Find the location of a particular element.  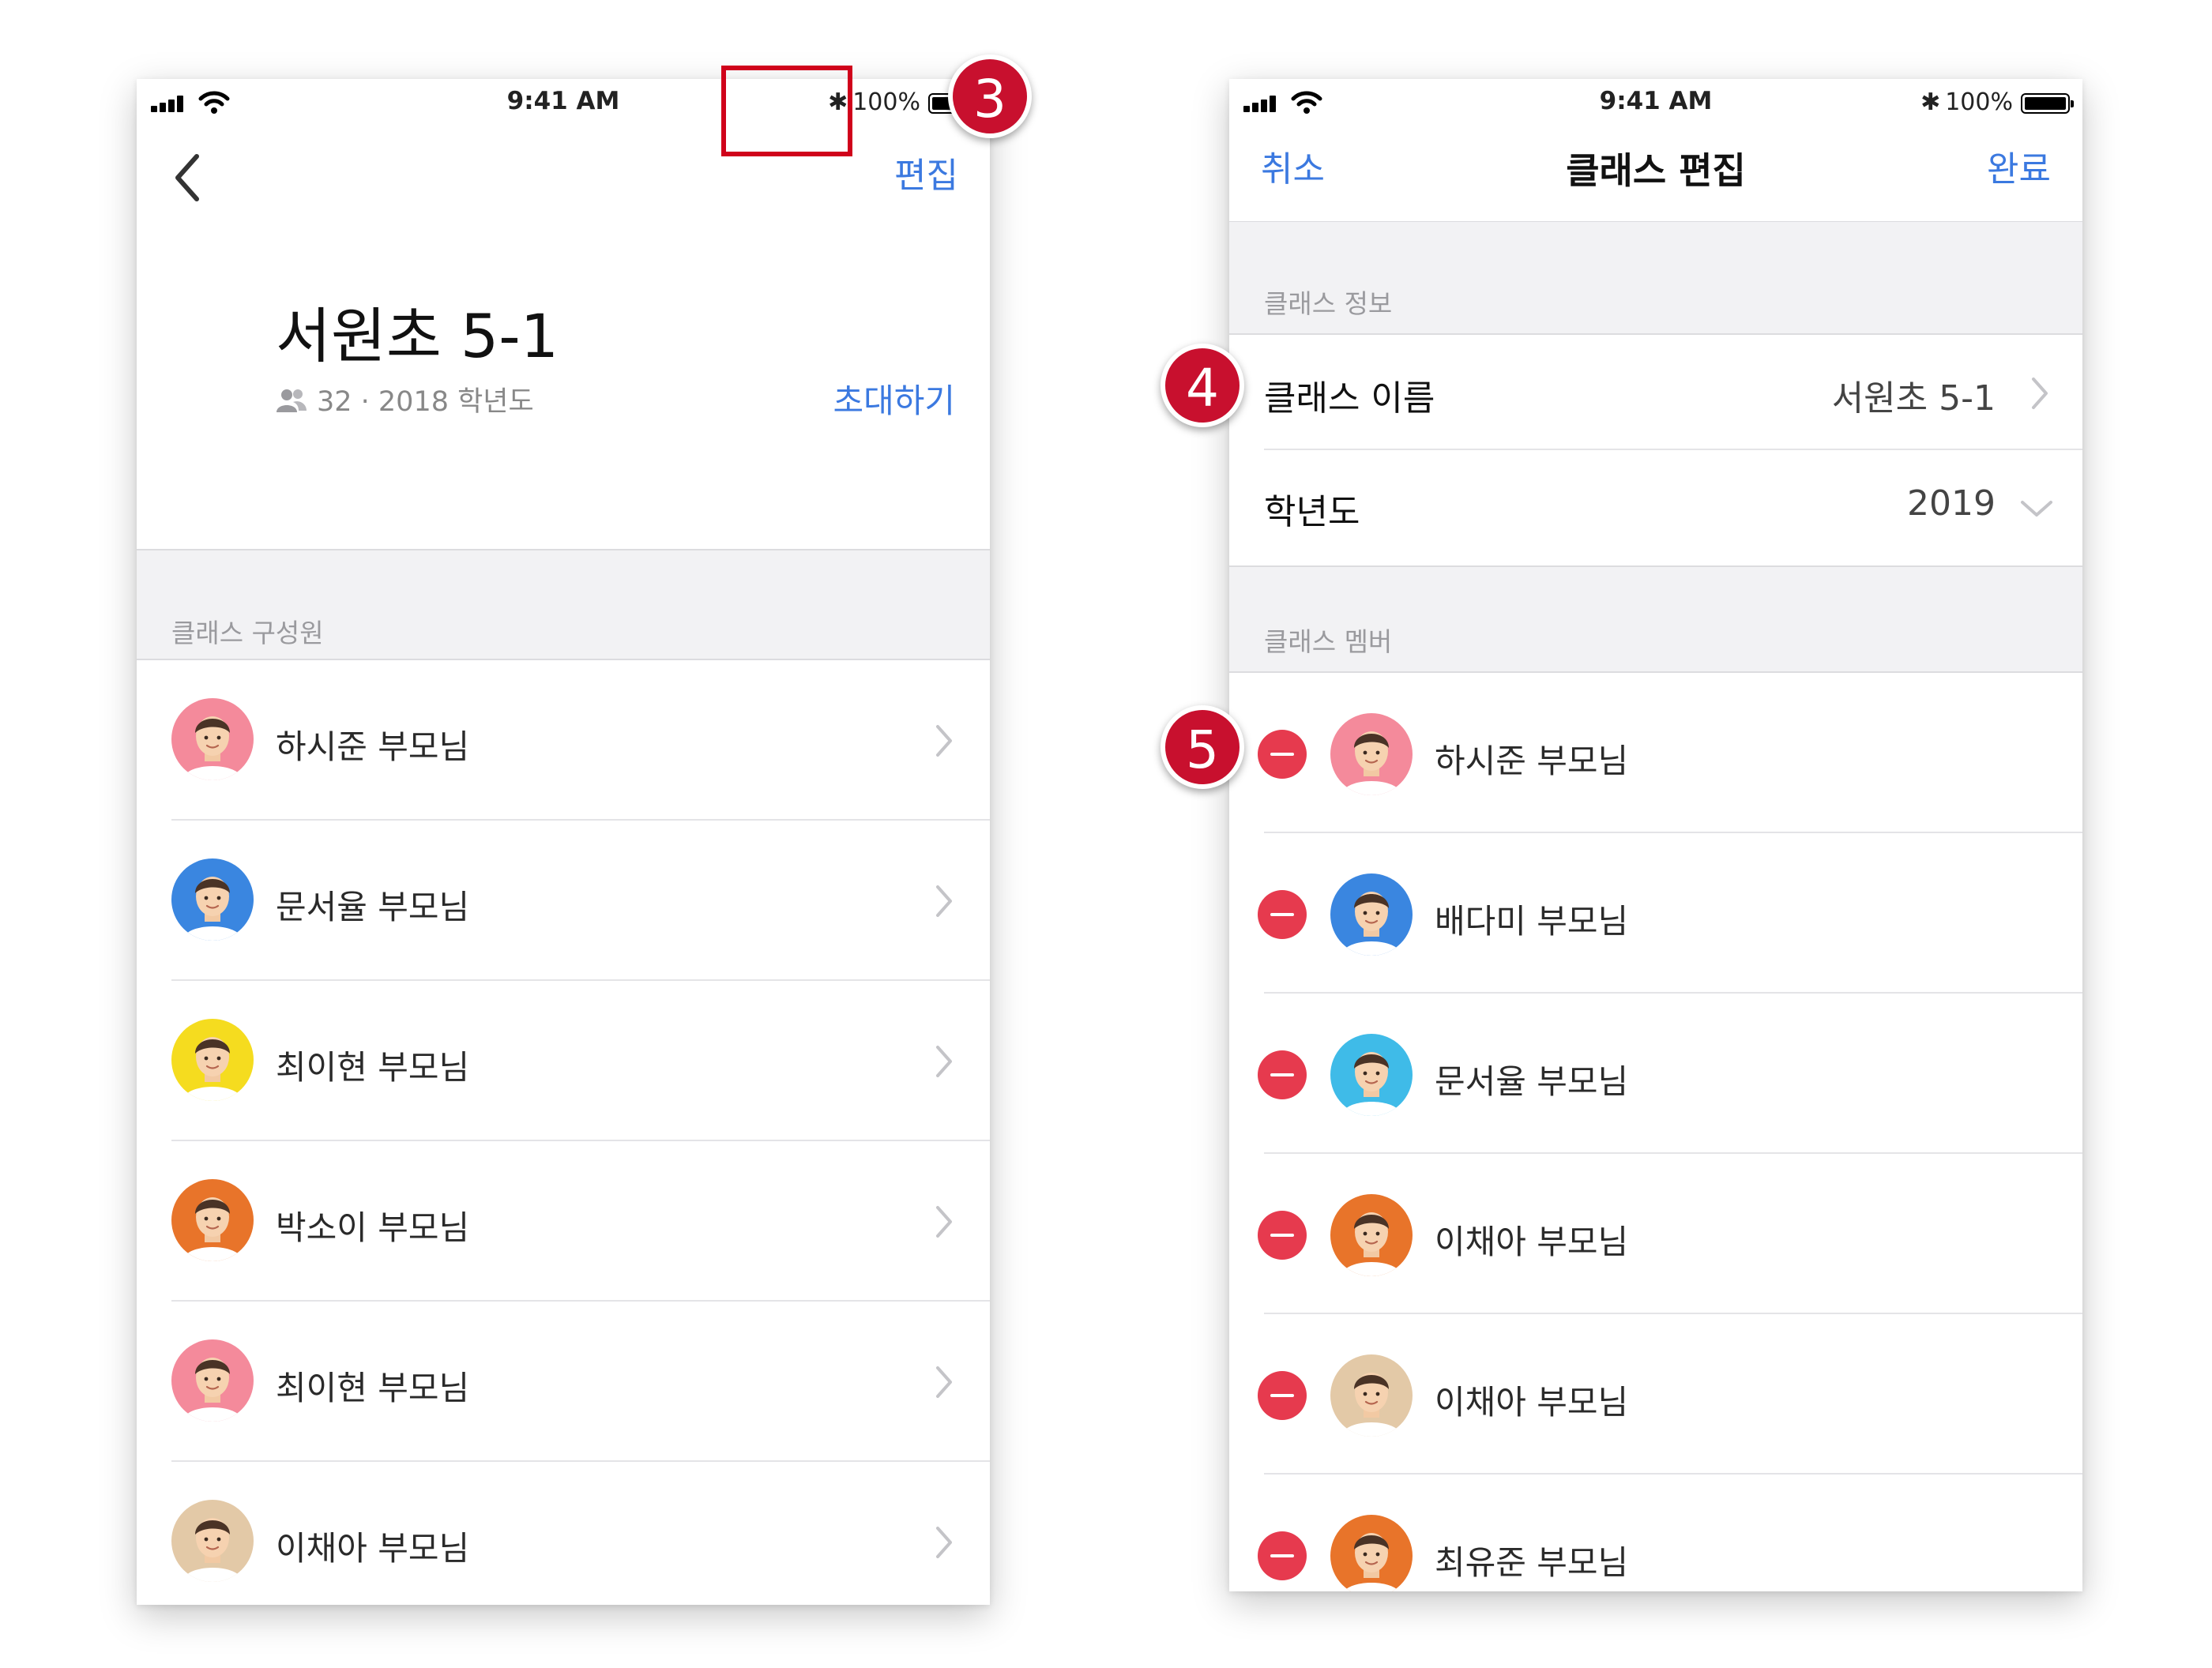

member-row: 최유준 부모님 is located at coordinates (1656, 1533).